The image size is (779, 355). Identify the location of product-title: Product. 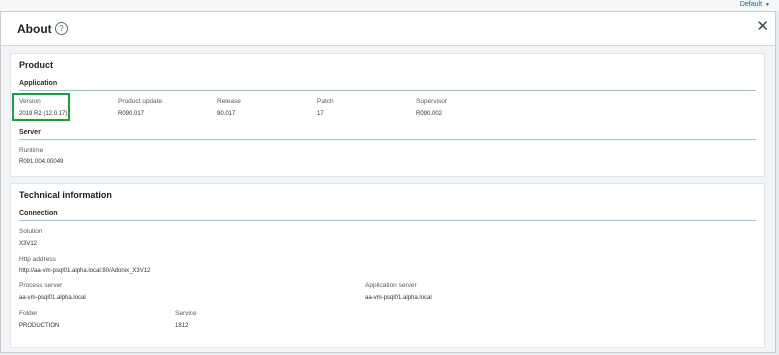
(36, 65).